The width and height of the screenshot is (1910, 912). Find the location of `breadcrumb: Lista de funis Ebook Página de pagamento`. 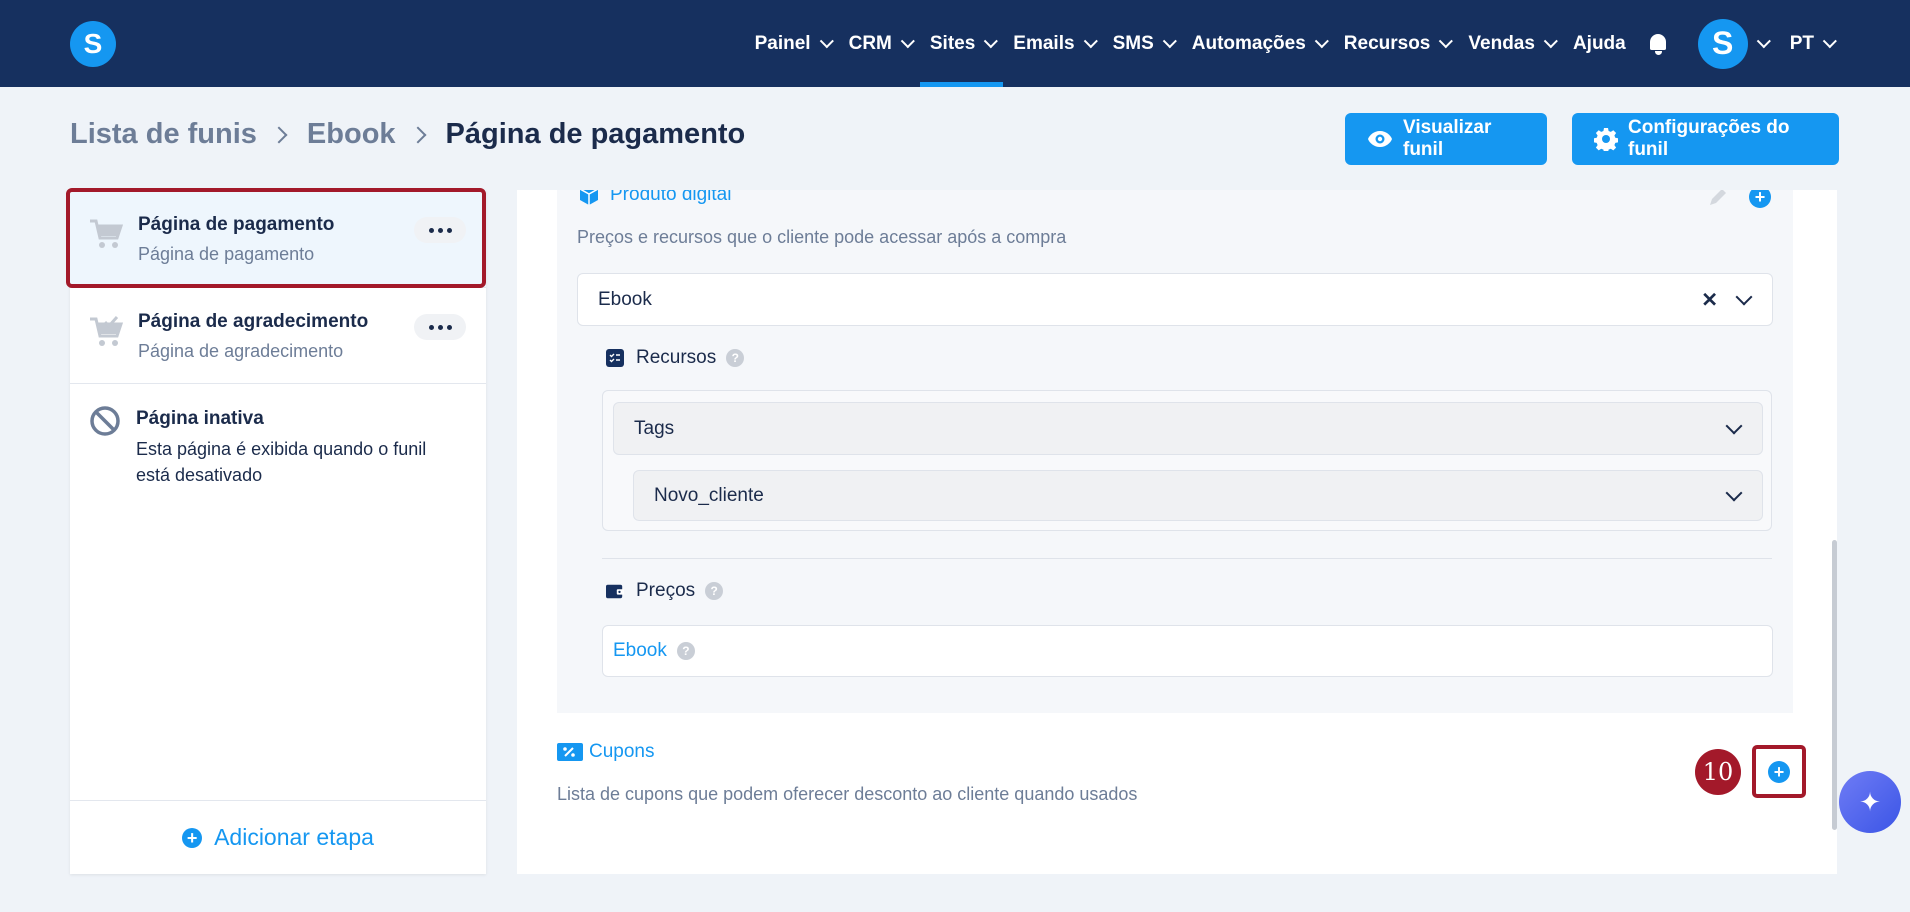

breadcrumb: Lista de funis Ebook Página de pagamento is located at coordinates (407, 134).